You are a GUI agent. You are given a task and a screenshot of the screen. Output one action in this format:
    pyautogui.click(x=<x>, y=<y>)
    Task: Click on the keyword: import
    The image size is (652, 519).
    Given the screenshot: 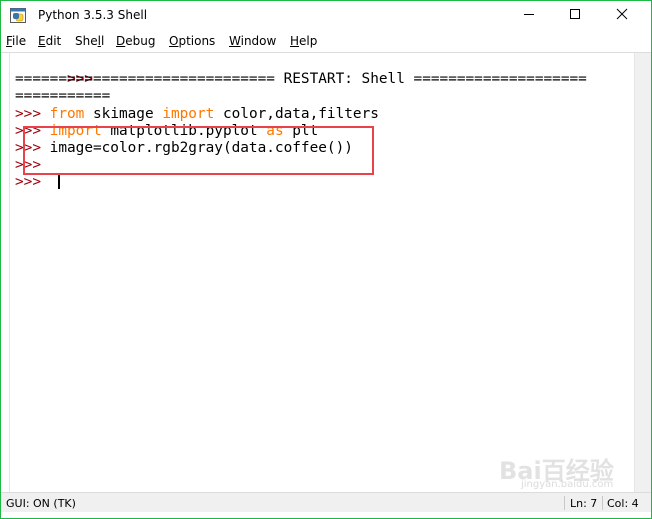 What is the action you would take?
    pyautogui.click(x=188, y=114)
    